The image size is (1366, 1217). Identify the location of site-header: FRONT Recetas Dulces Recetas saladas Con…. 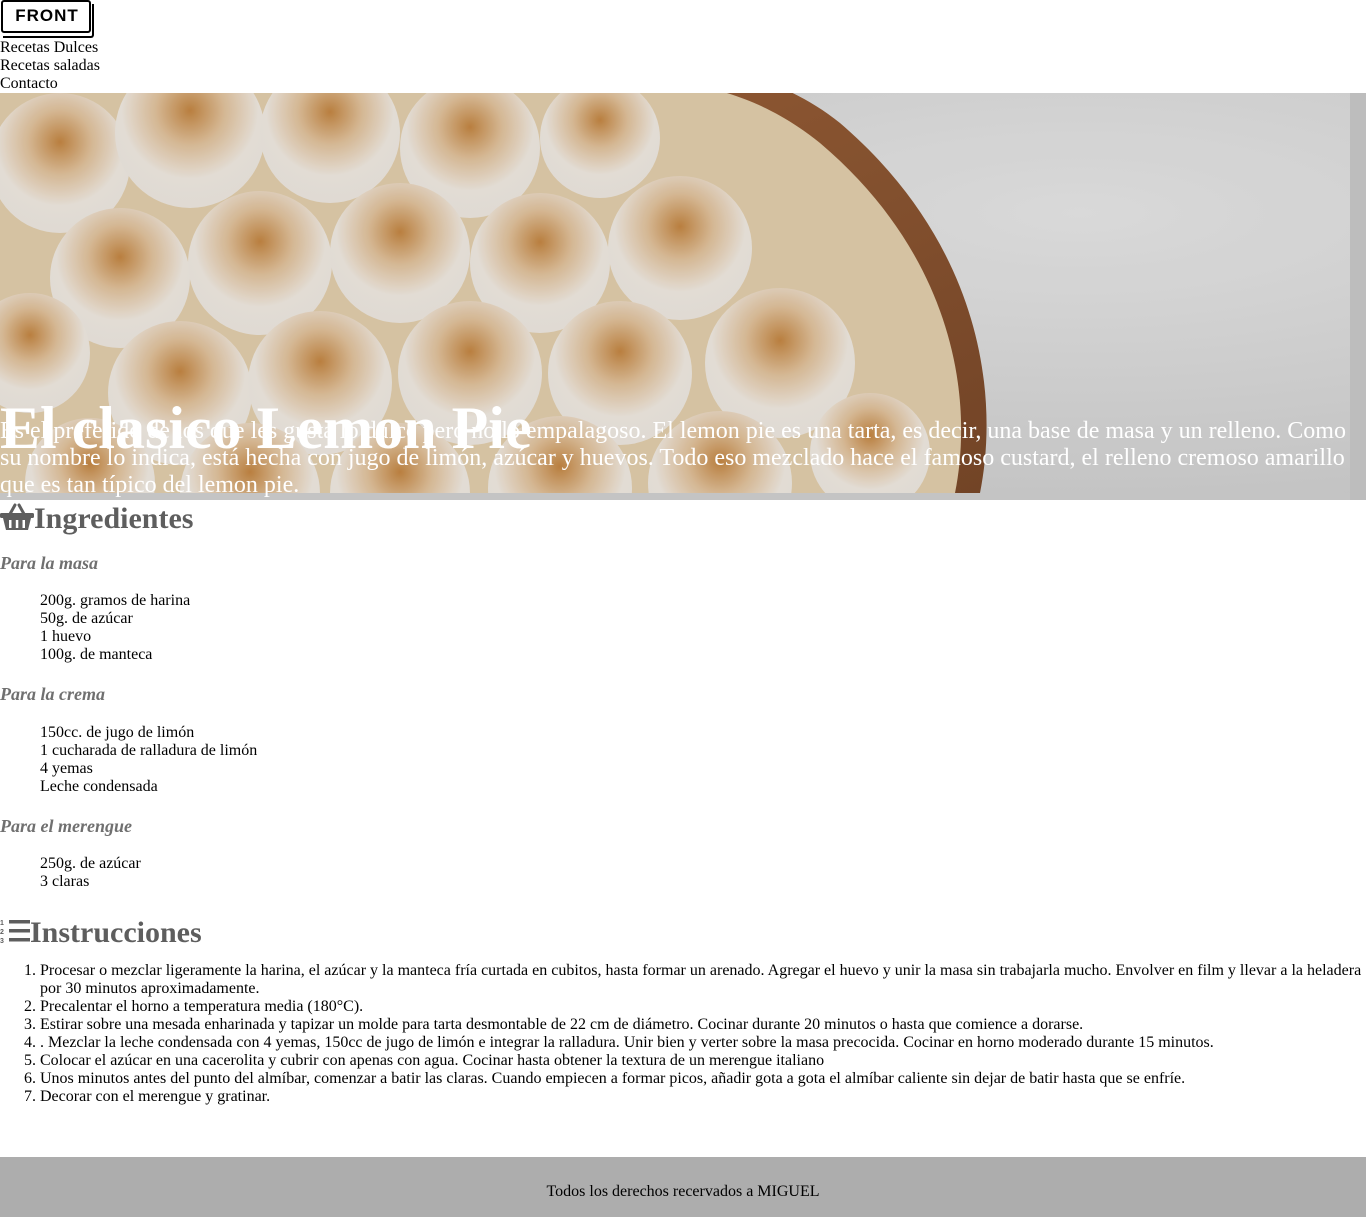
(683, 46).